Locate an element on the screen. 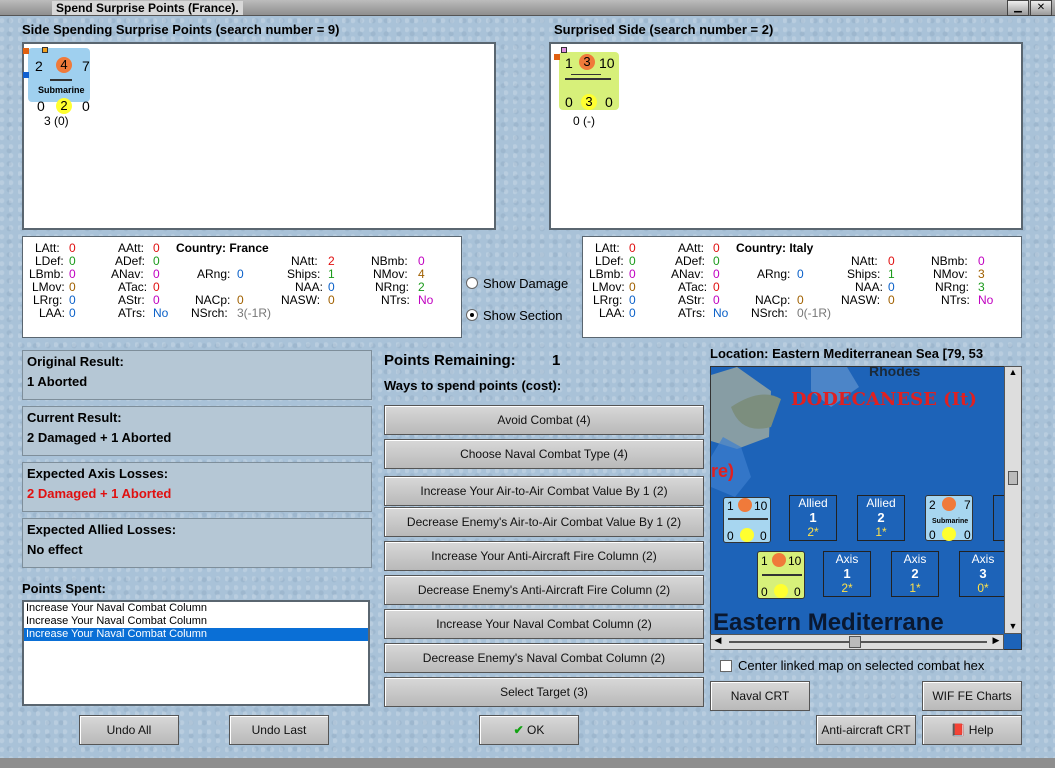 The height and width of the screenshot is (768, 1055). scroll-down-icon: ▼ is located at coordinates (1013, 627).